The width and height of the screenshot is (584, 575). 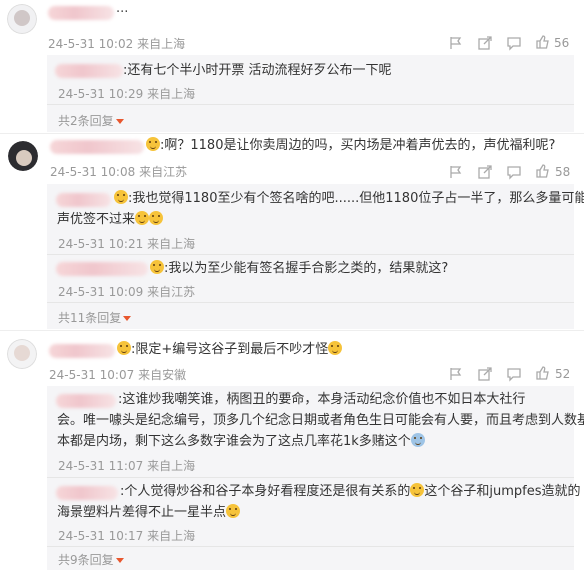 I want to click on comment-text: :啊？1180是让你卖周边的吗，买内场是冲着声优去的，声优福利呢?, so click(x=350, y=145).